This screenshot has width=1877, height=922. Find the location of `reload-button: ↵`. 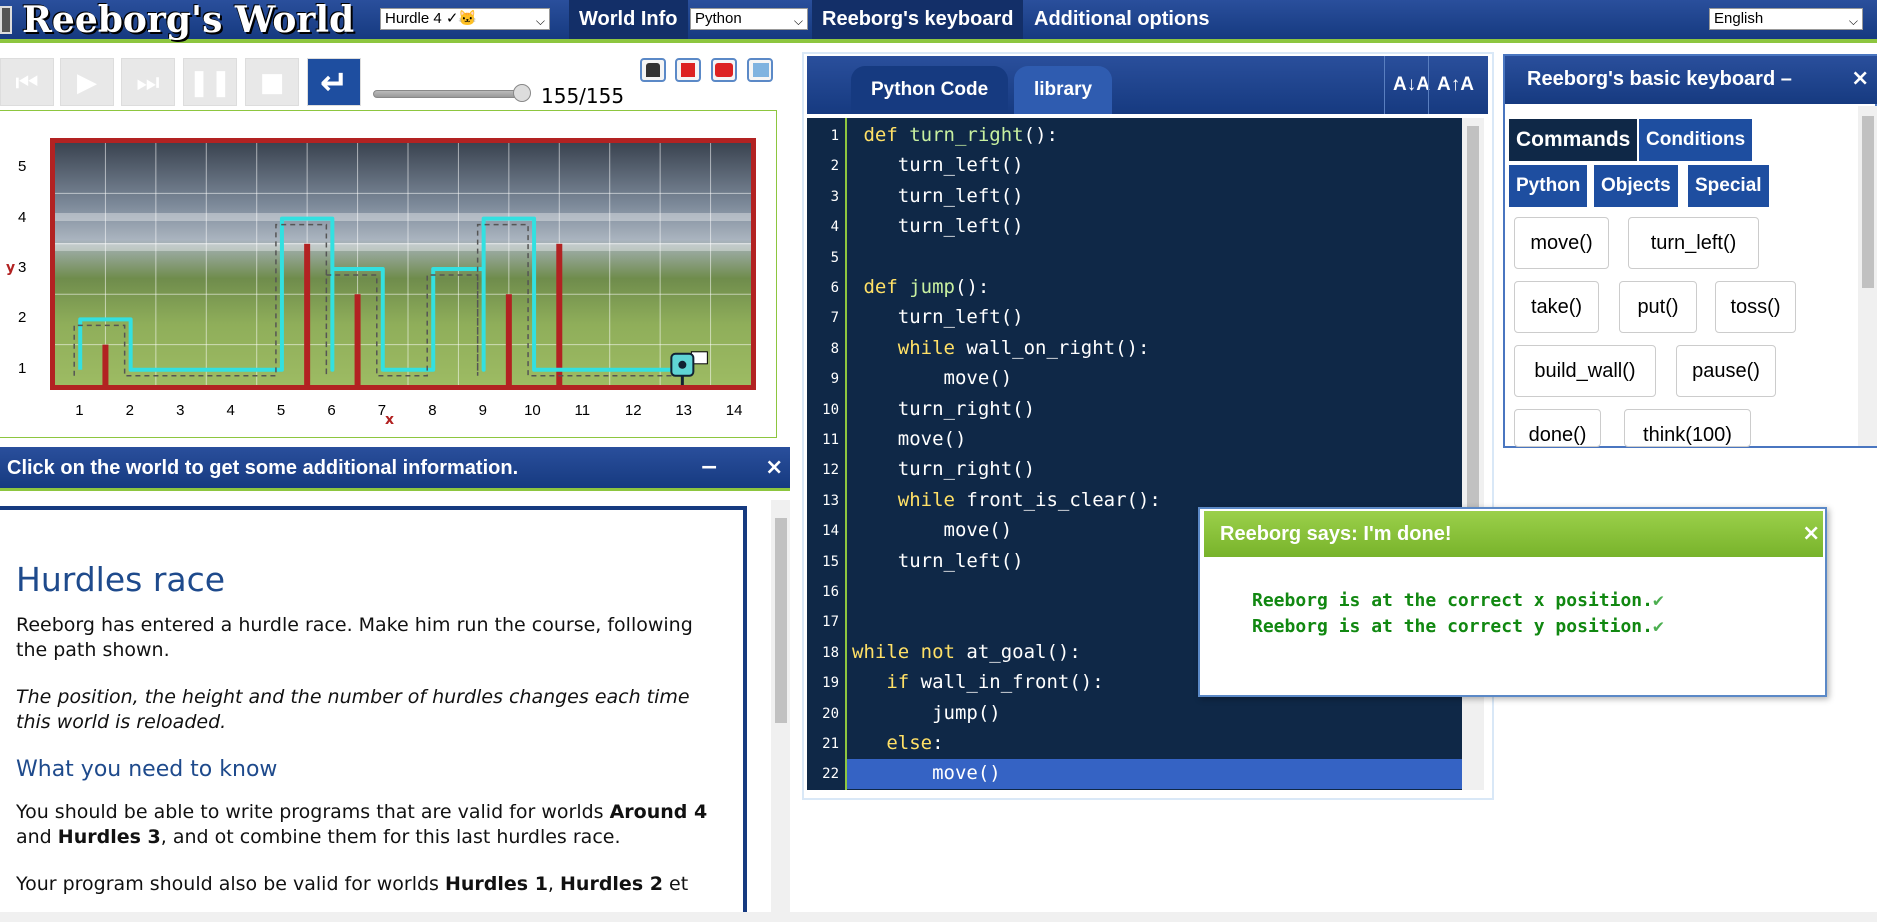

reload-button: ↵ is located at coordinates (334, 82).